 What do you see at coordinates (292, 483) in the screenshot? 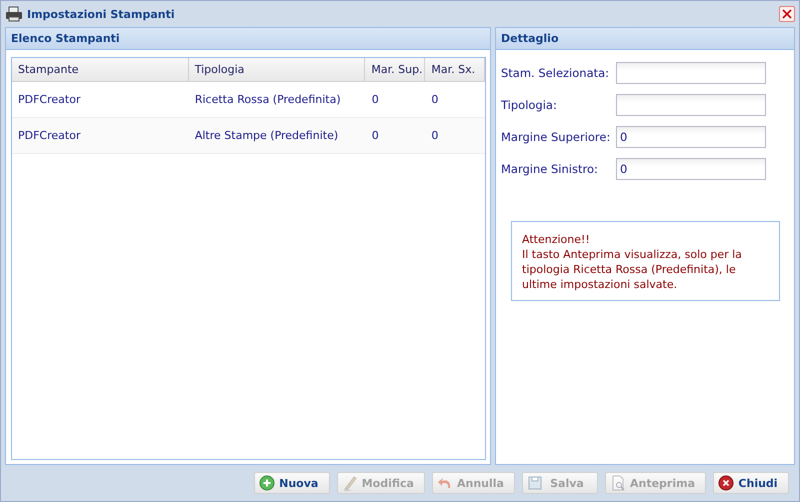
I see `toolbar-button: Nuova` at bounding box center [292, 483].